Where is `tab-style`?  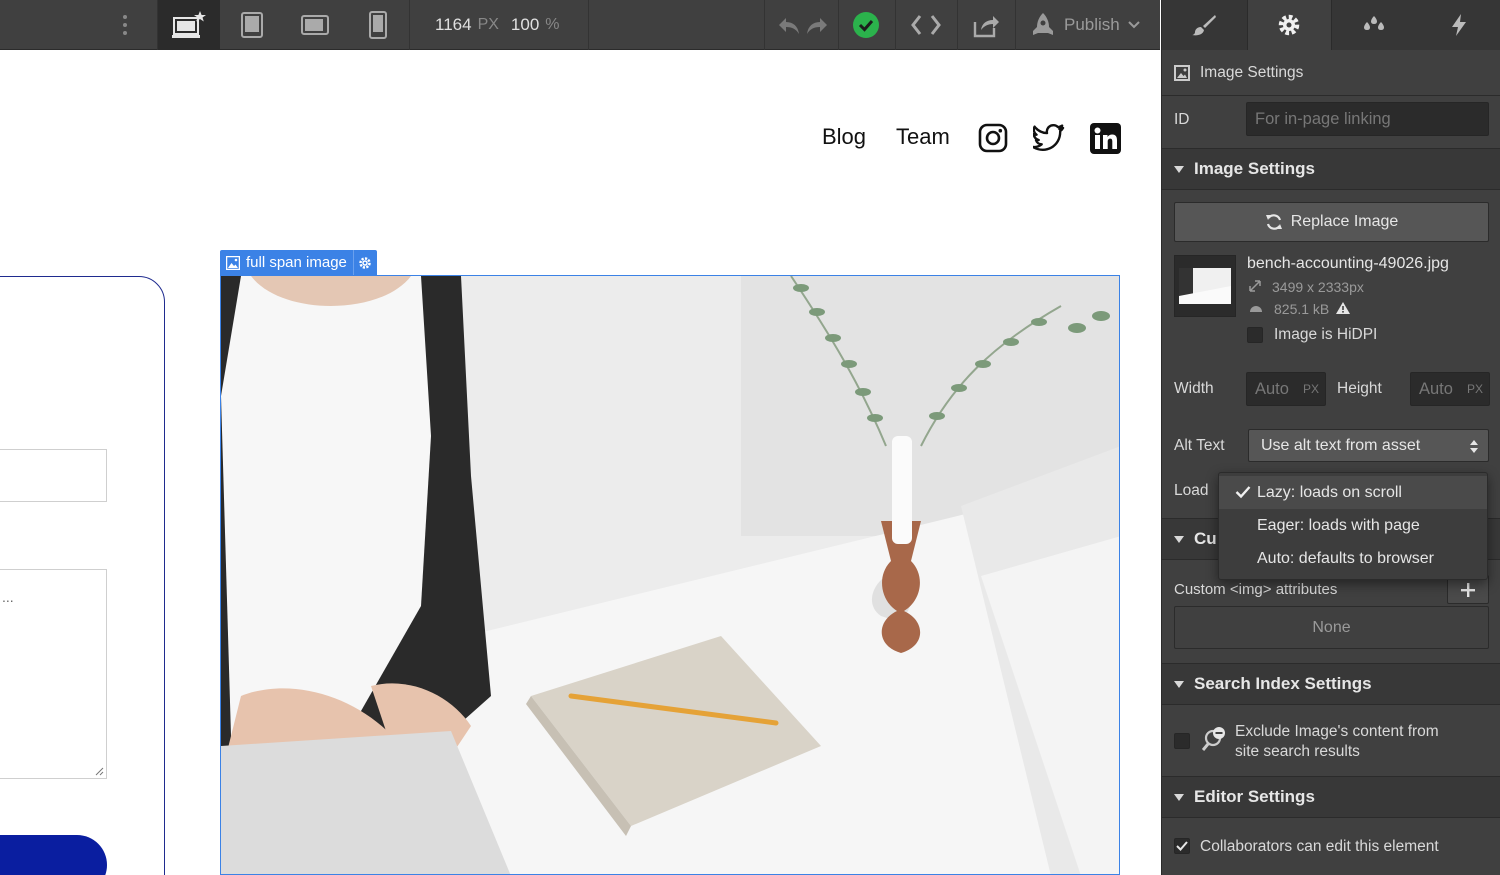 tab-style is located at coordinates (1204, 25).